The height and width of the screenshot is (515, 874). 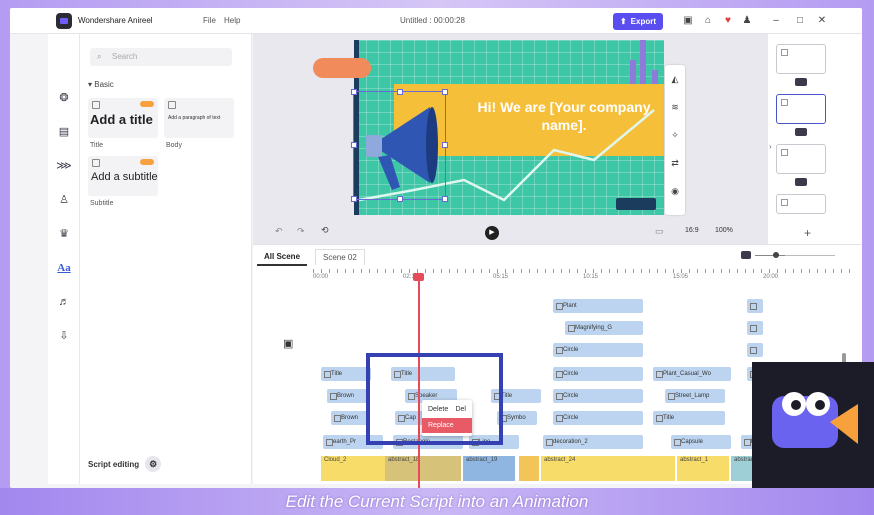 I want to click on save-icon: ▣, so click(x=688, y=21).